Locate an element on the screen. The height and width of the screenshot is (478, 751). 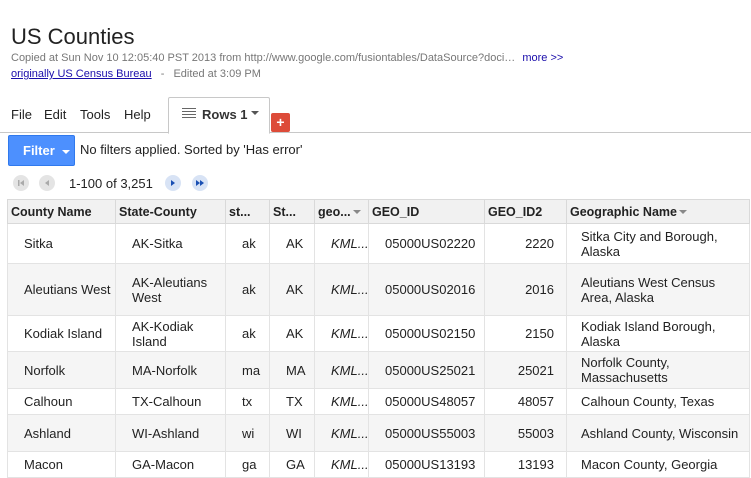
cell-county-name: Ashland is located at coordinates (61, 433).